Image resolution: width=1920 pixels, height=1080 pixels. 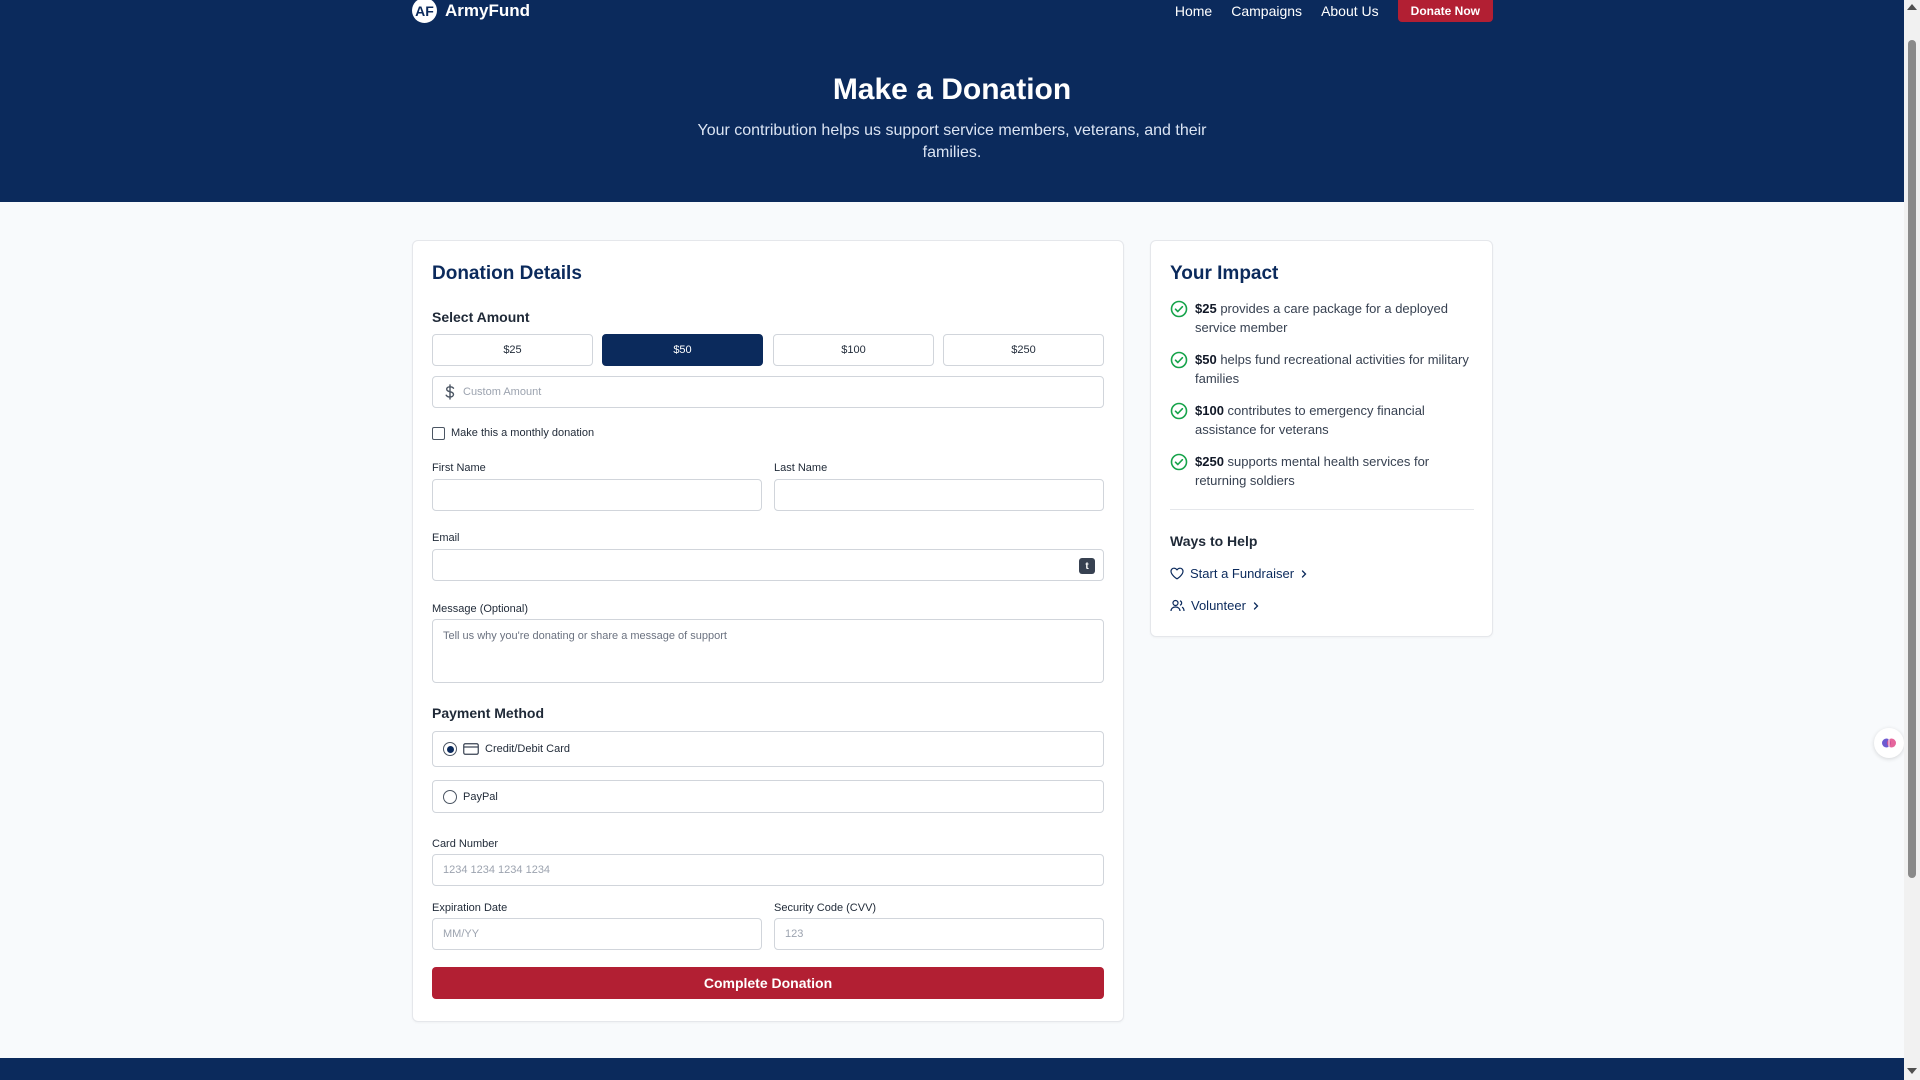 What do you see at coordinates (825, 908) in the screenshot?
I see `cvv-label: Security Code (CVV)` at bounding box center [825, 908].